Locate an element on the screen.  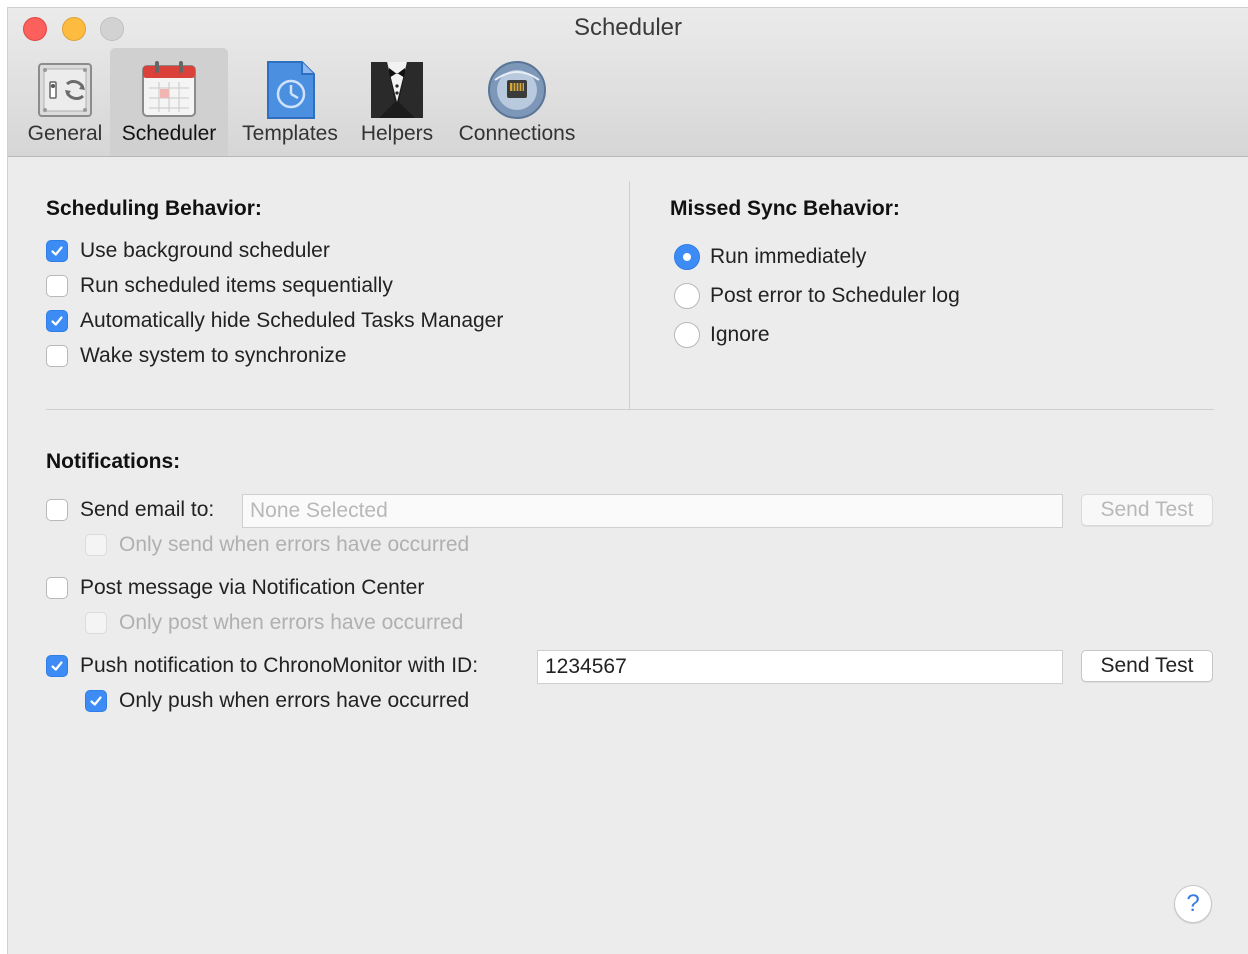
only-push-errors-checkbox is located at coordinates (96, 701).